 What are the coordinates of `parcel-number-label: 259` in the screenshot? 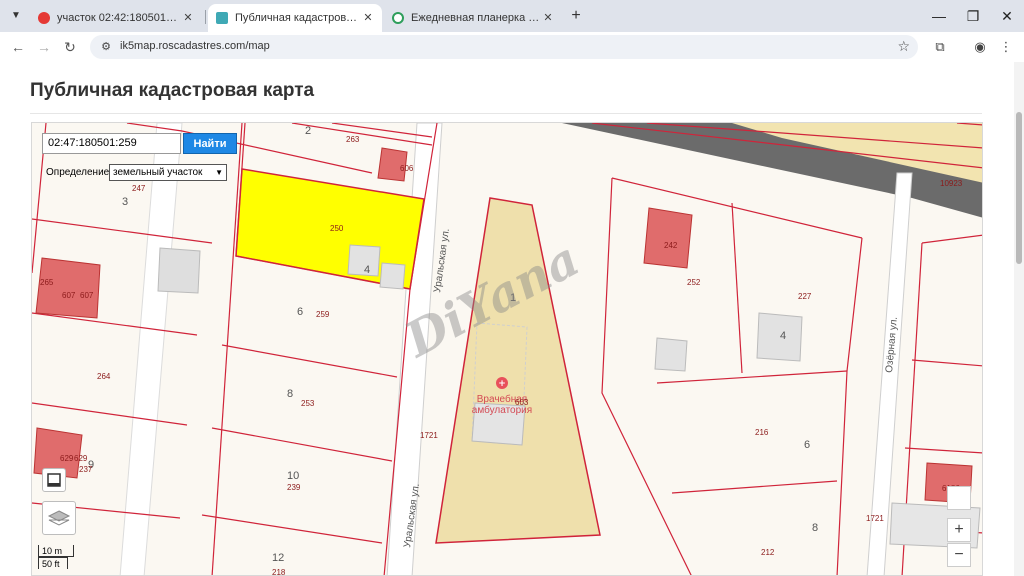 It's located at (323, 314).